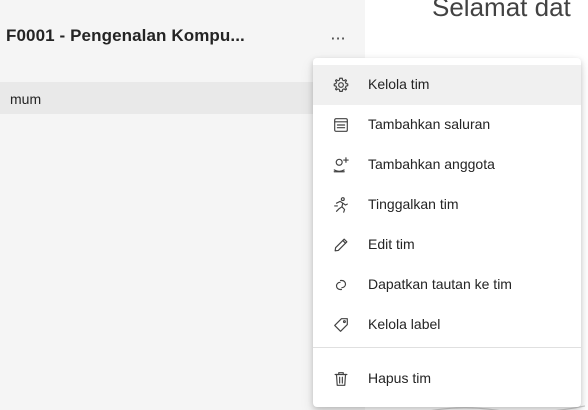 The height and width of the screenshot is (410, 588). I want to click on menu-item-manage-team: Kelola tim, so click(447, 85).